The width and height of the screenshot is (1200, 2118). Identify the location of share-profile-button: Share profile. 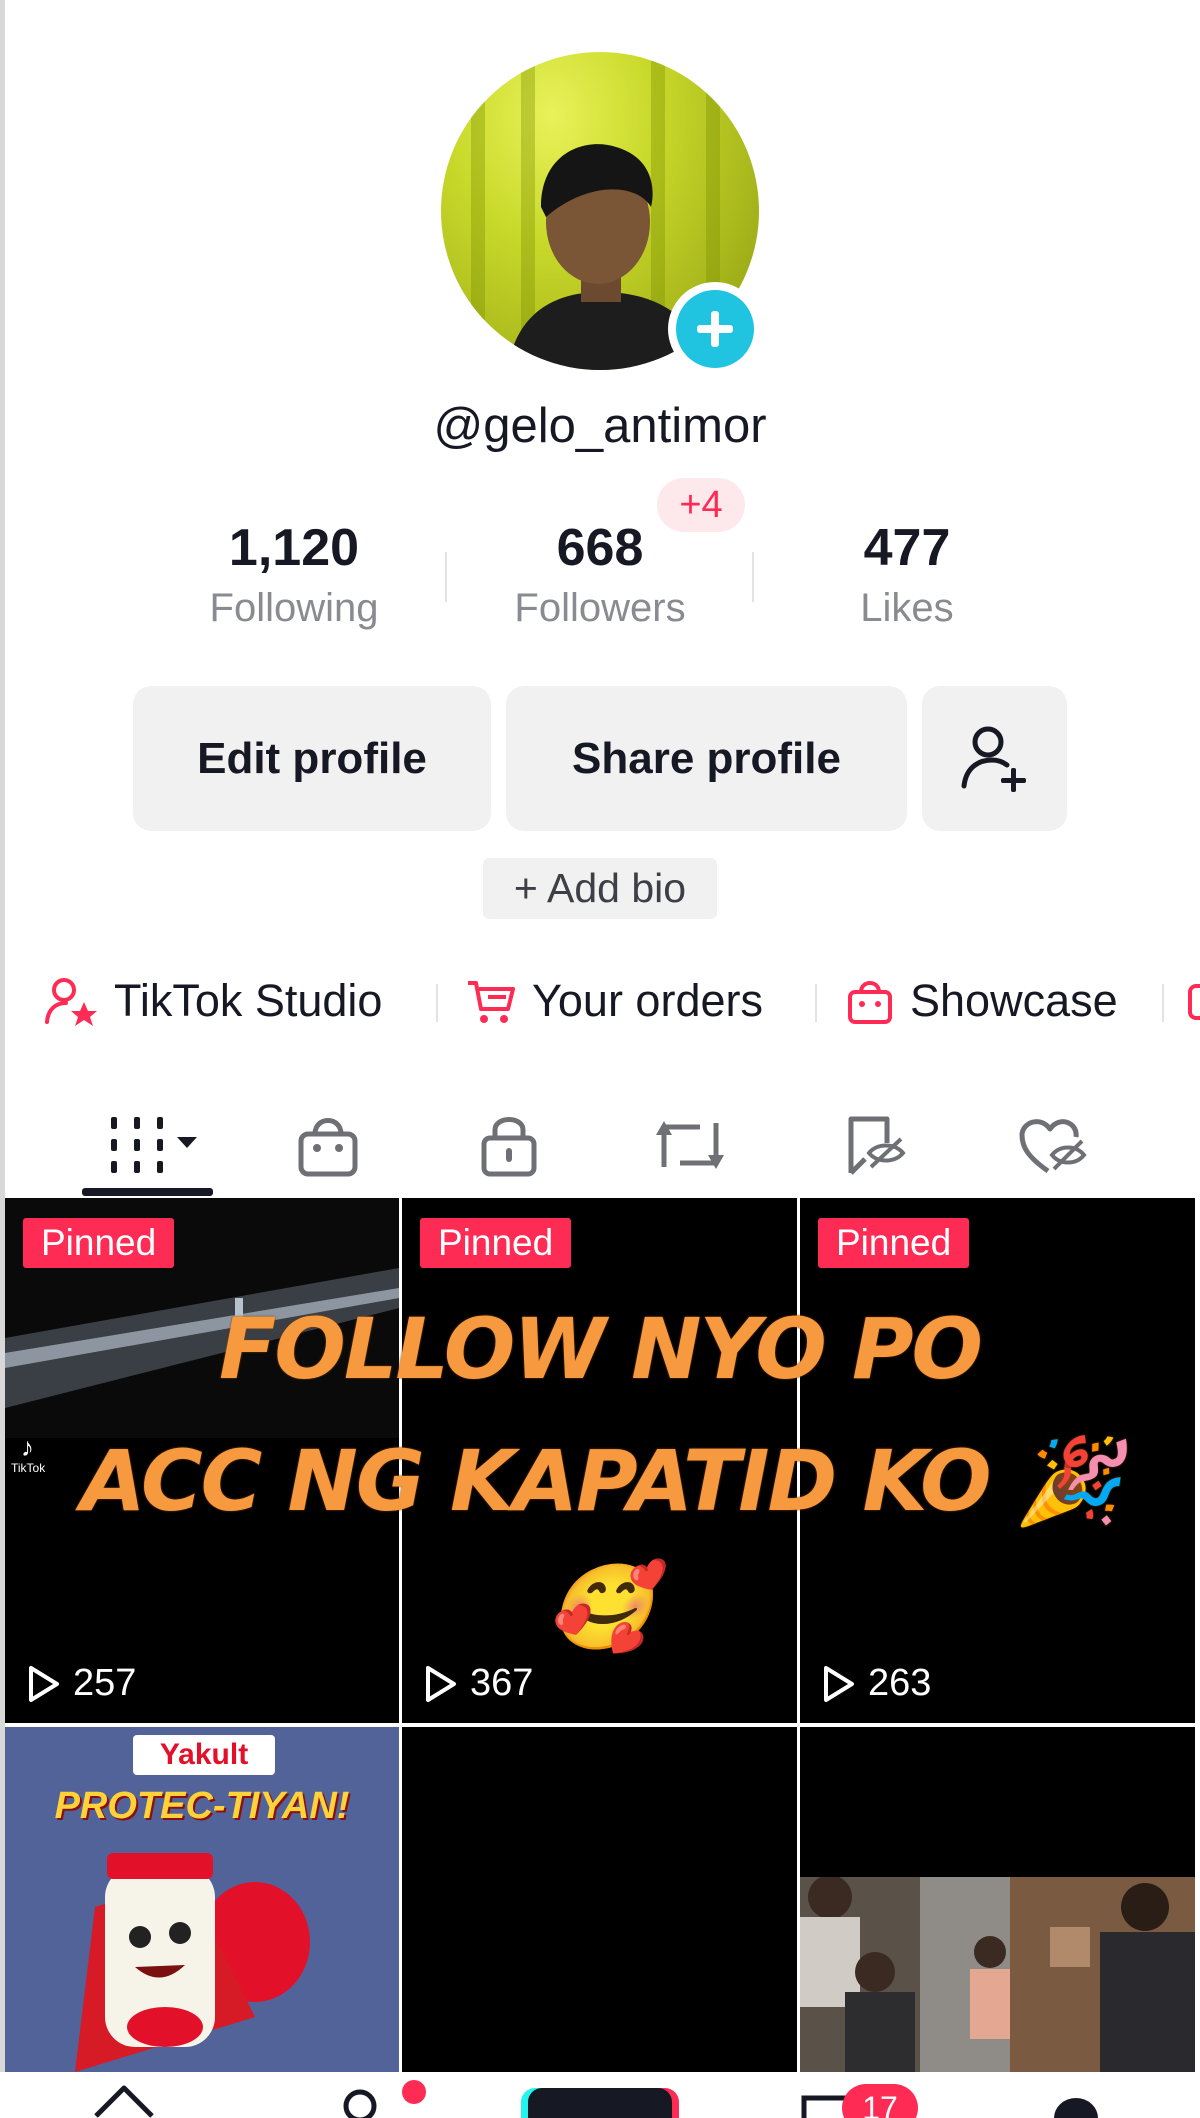
(706, 758).